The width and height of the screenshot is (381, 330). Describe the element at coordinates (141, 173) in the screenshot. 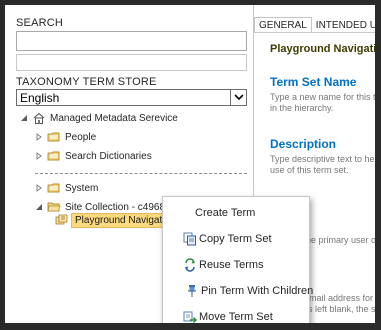

I see `tree-separator` at that location.